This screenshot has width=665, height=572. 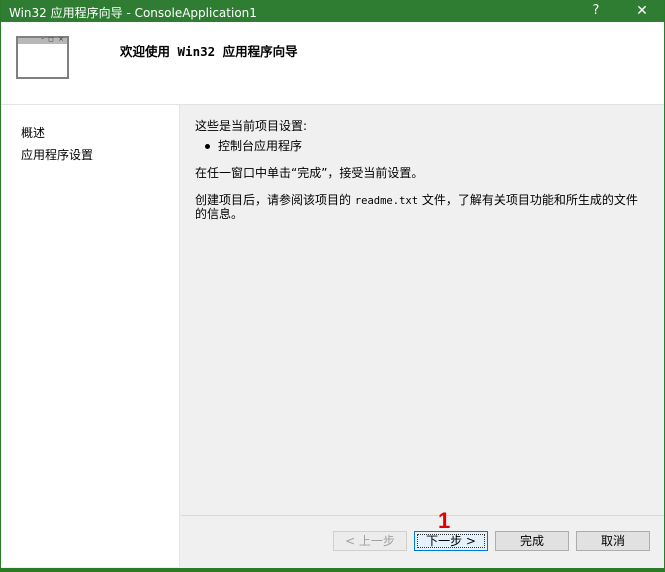 I want to click on settings-list-item: 控制台应用程序, so click(x=253, y=145).